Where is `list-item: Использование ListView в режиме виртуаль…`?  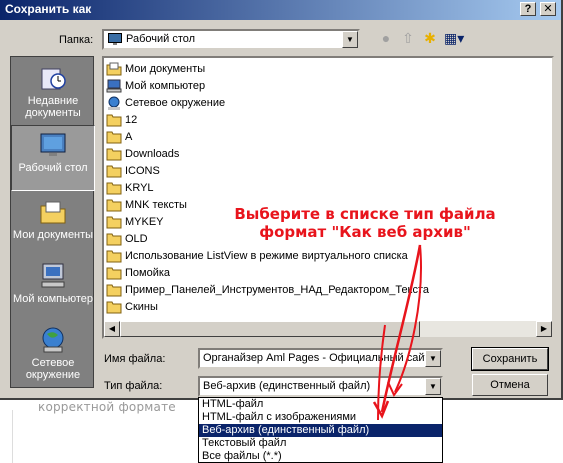 list-item: Использование ListView в режиме виртуаль… is located at coordinates (257, 255).